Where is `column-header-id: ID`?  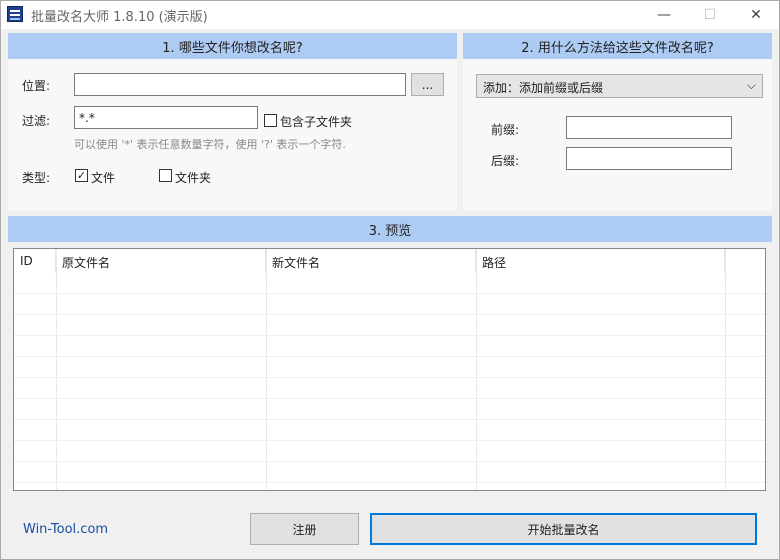 column-header-id: ID is located at coordinates (35, 261).